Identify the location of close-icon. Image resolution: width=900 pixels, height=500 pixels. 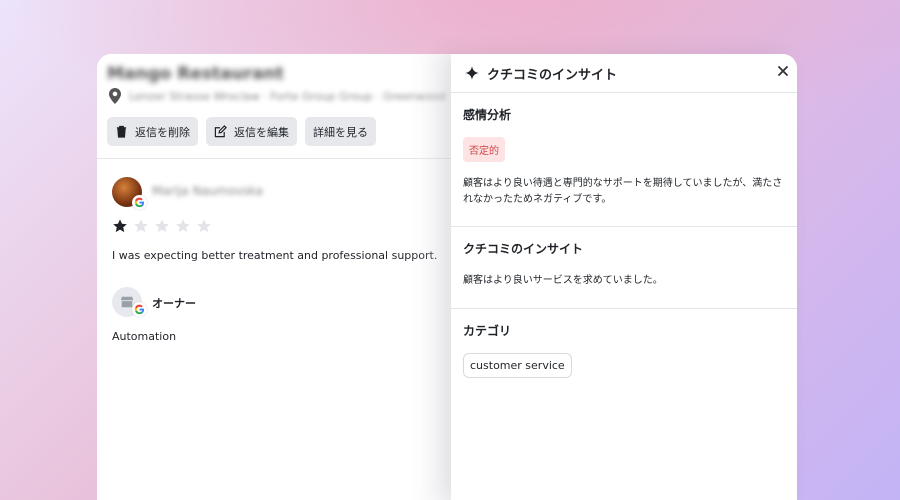
(783, 71).